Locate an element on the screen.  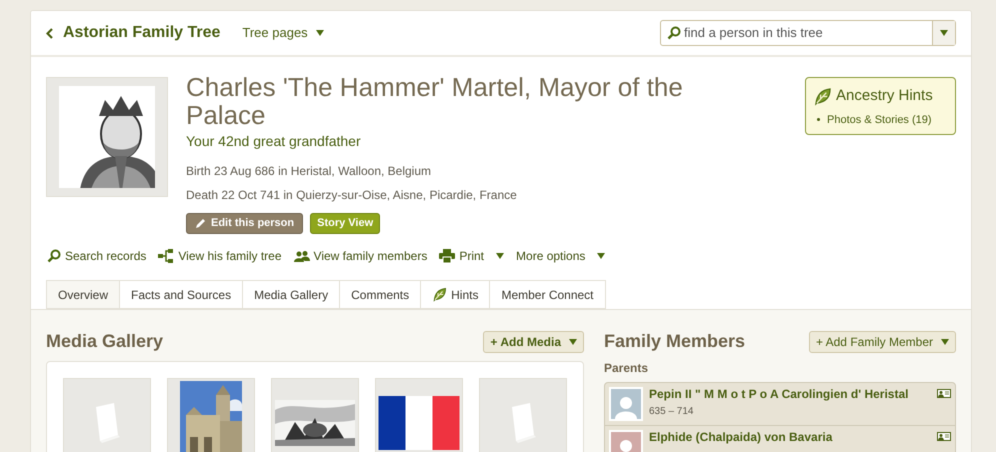
action-link: More options is located at coordinates (561, 256).